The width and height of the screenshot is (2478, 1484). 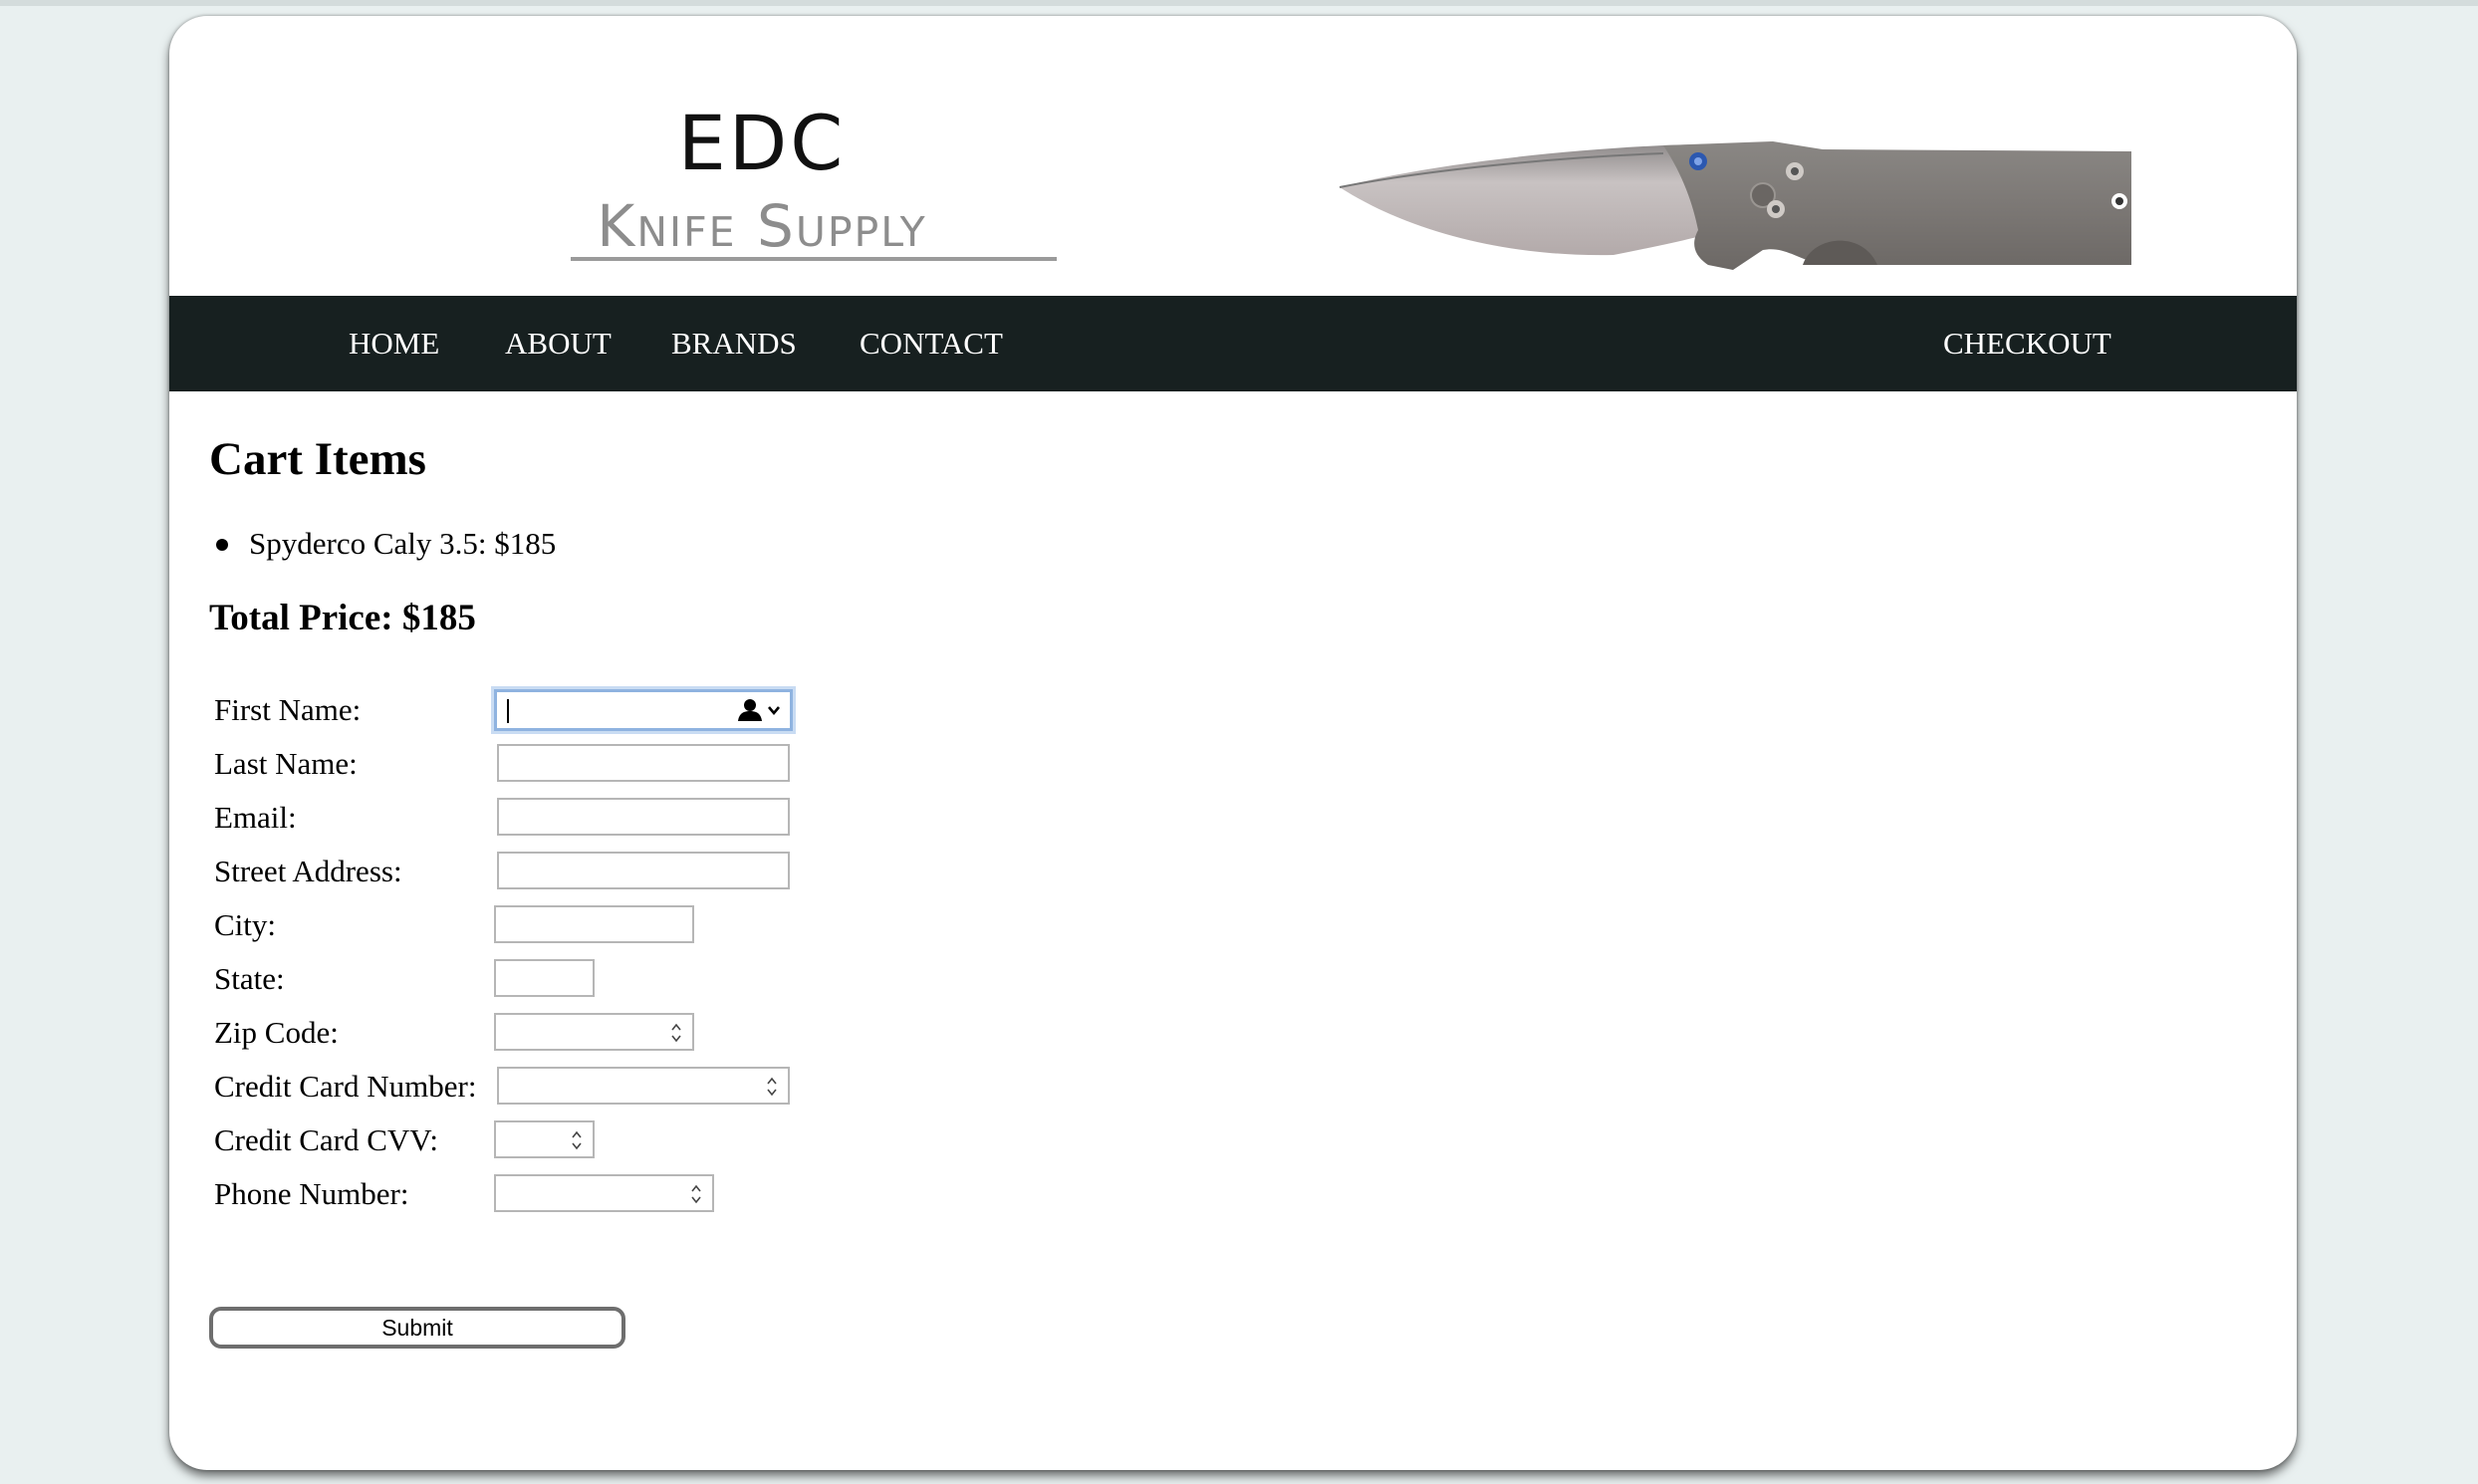 What do you see at coordinates (643, 870) in the screenshot?
I see `street-address-field` at bounding box center [643, 870].